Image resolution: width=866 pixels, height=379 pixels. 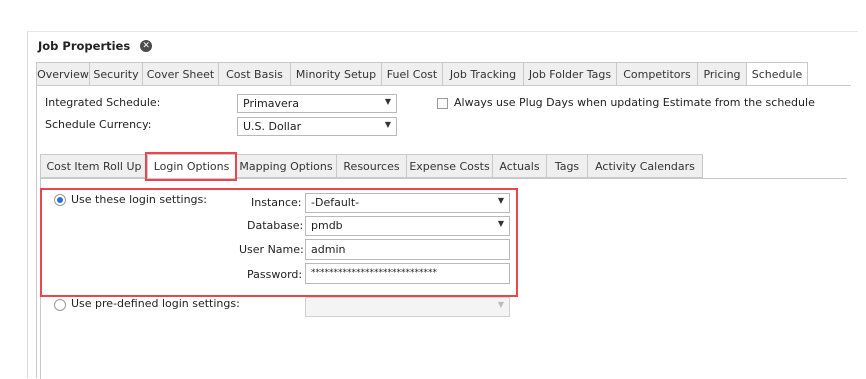 I want to click on tab-pricing: Pricing, so click(x=721, y=74).